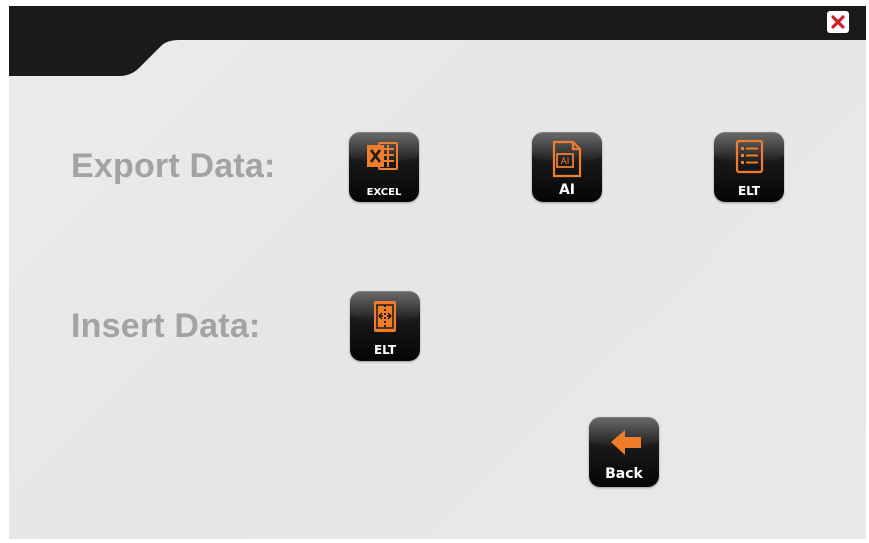 The height and width of the screenshot is (543, 869). Describe the element at coordinates (437, 41) in the screenshot. I see `header-bar` at that location.